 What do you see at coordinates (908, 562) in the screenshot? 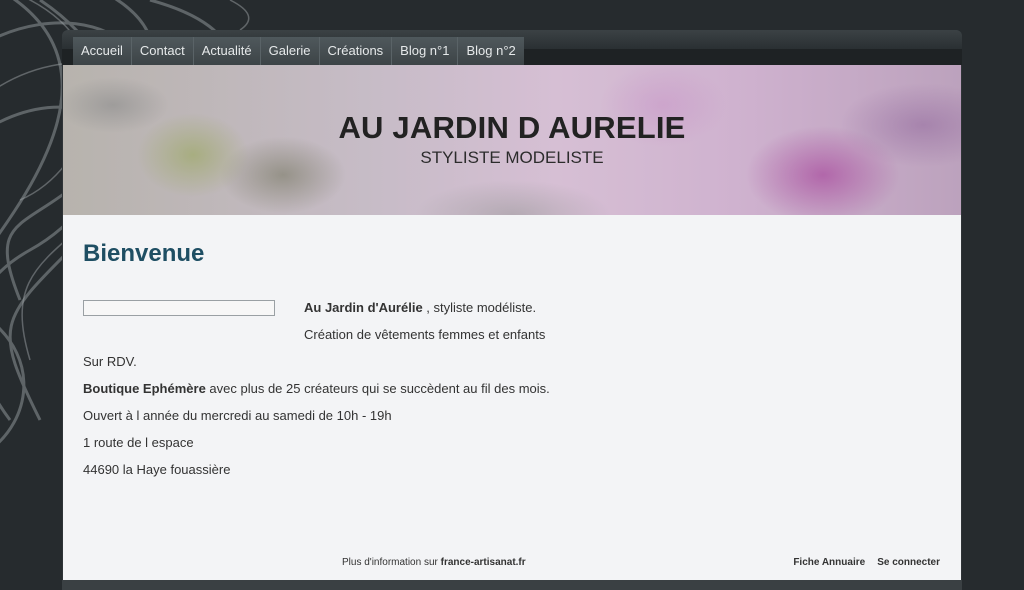
I see `se-connecter-link: Se connecter` at bounding box center [908, 562].